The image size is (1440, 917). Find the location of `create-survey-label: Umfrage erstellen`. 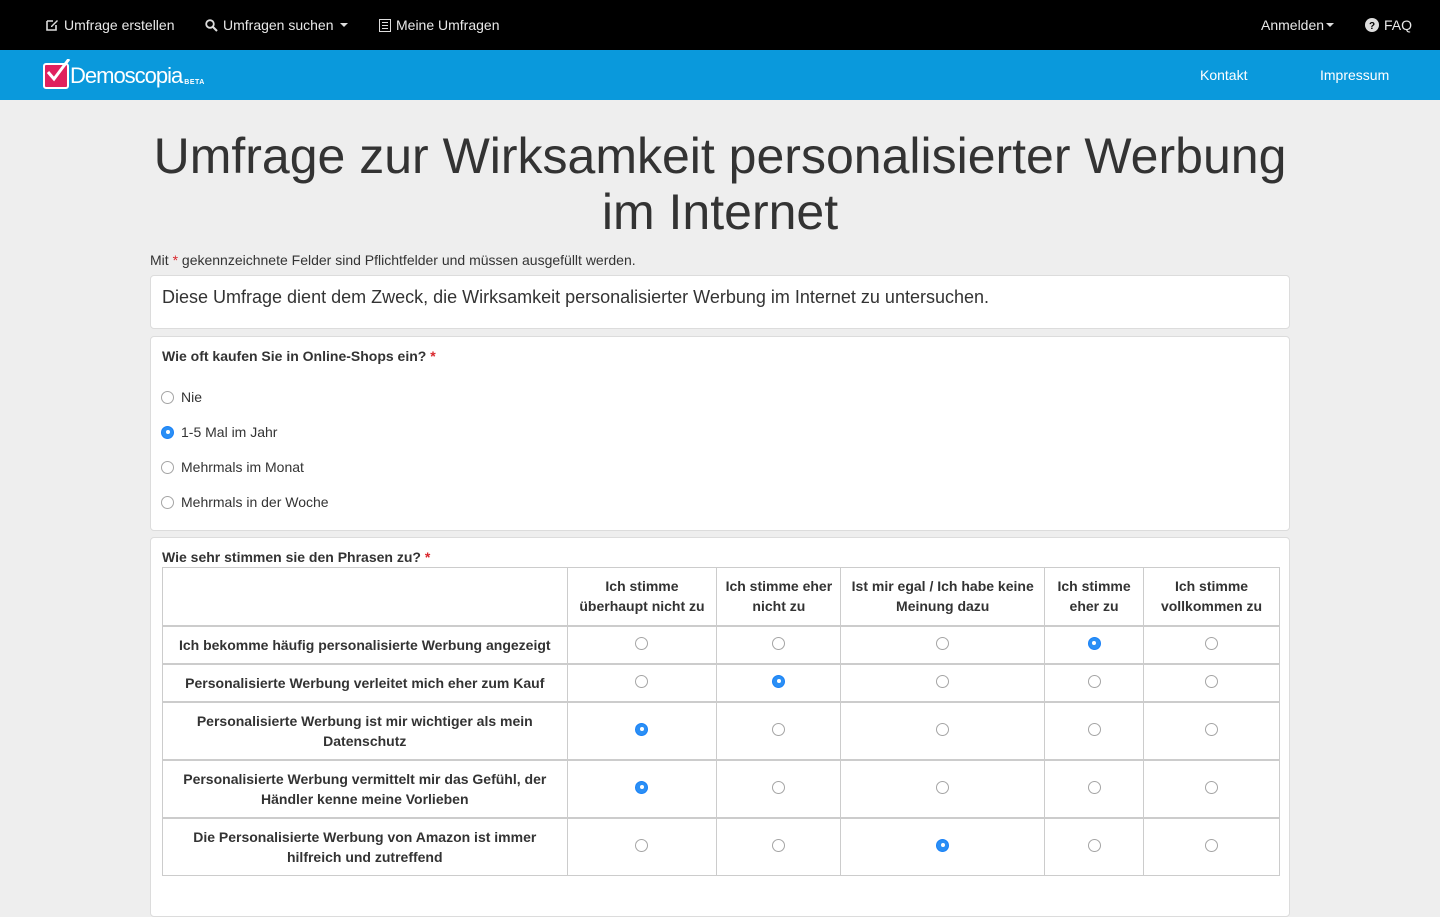

create-survey-label: Umfrage erstellen is located at coordinates (119, 25).